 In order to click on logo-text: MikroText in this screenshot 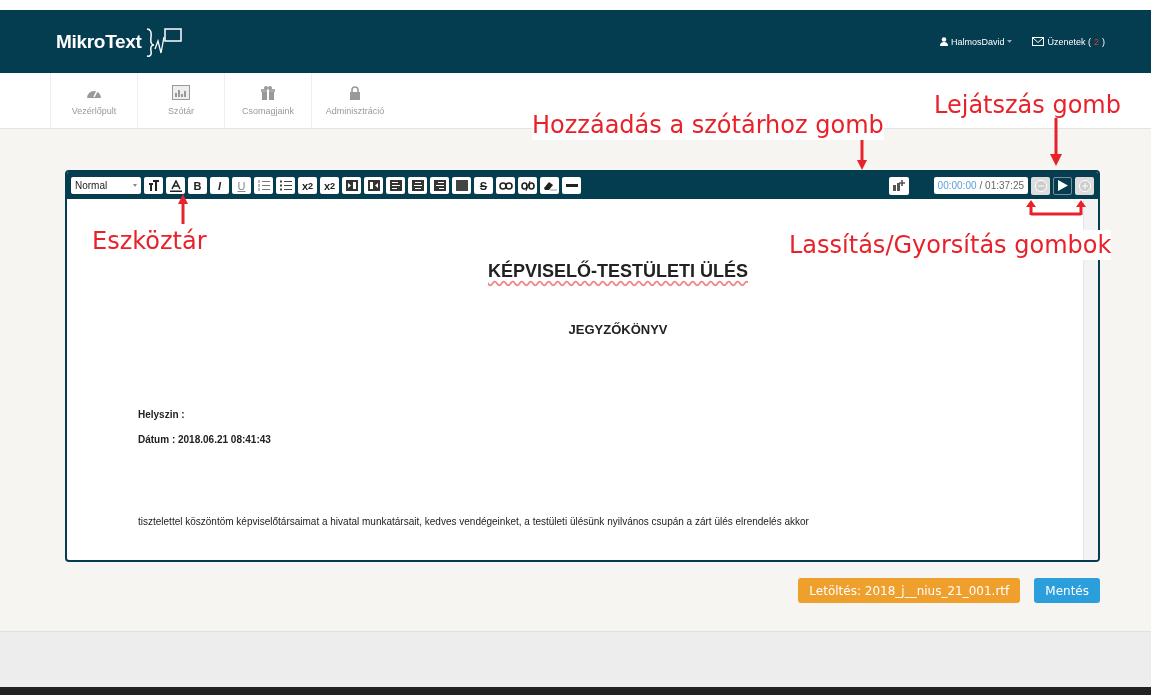, I will do `click(99, 41)`.